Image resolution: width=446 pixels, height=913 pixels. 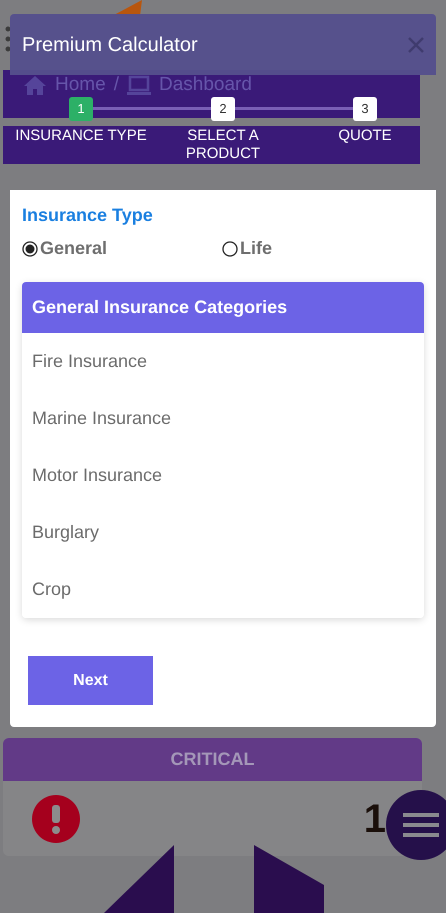 What do you see at coordinates (223, 145) in the screenshot?
I see `step-label: SELECT A PRODUCT` at bounding box center [223, 145].